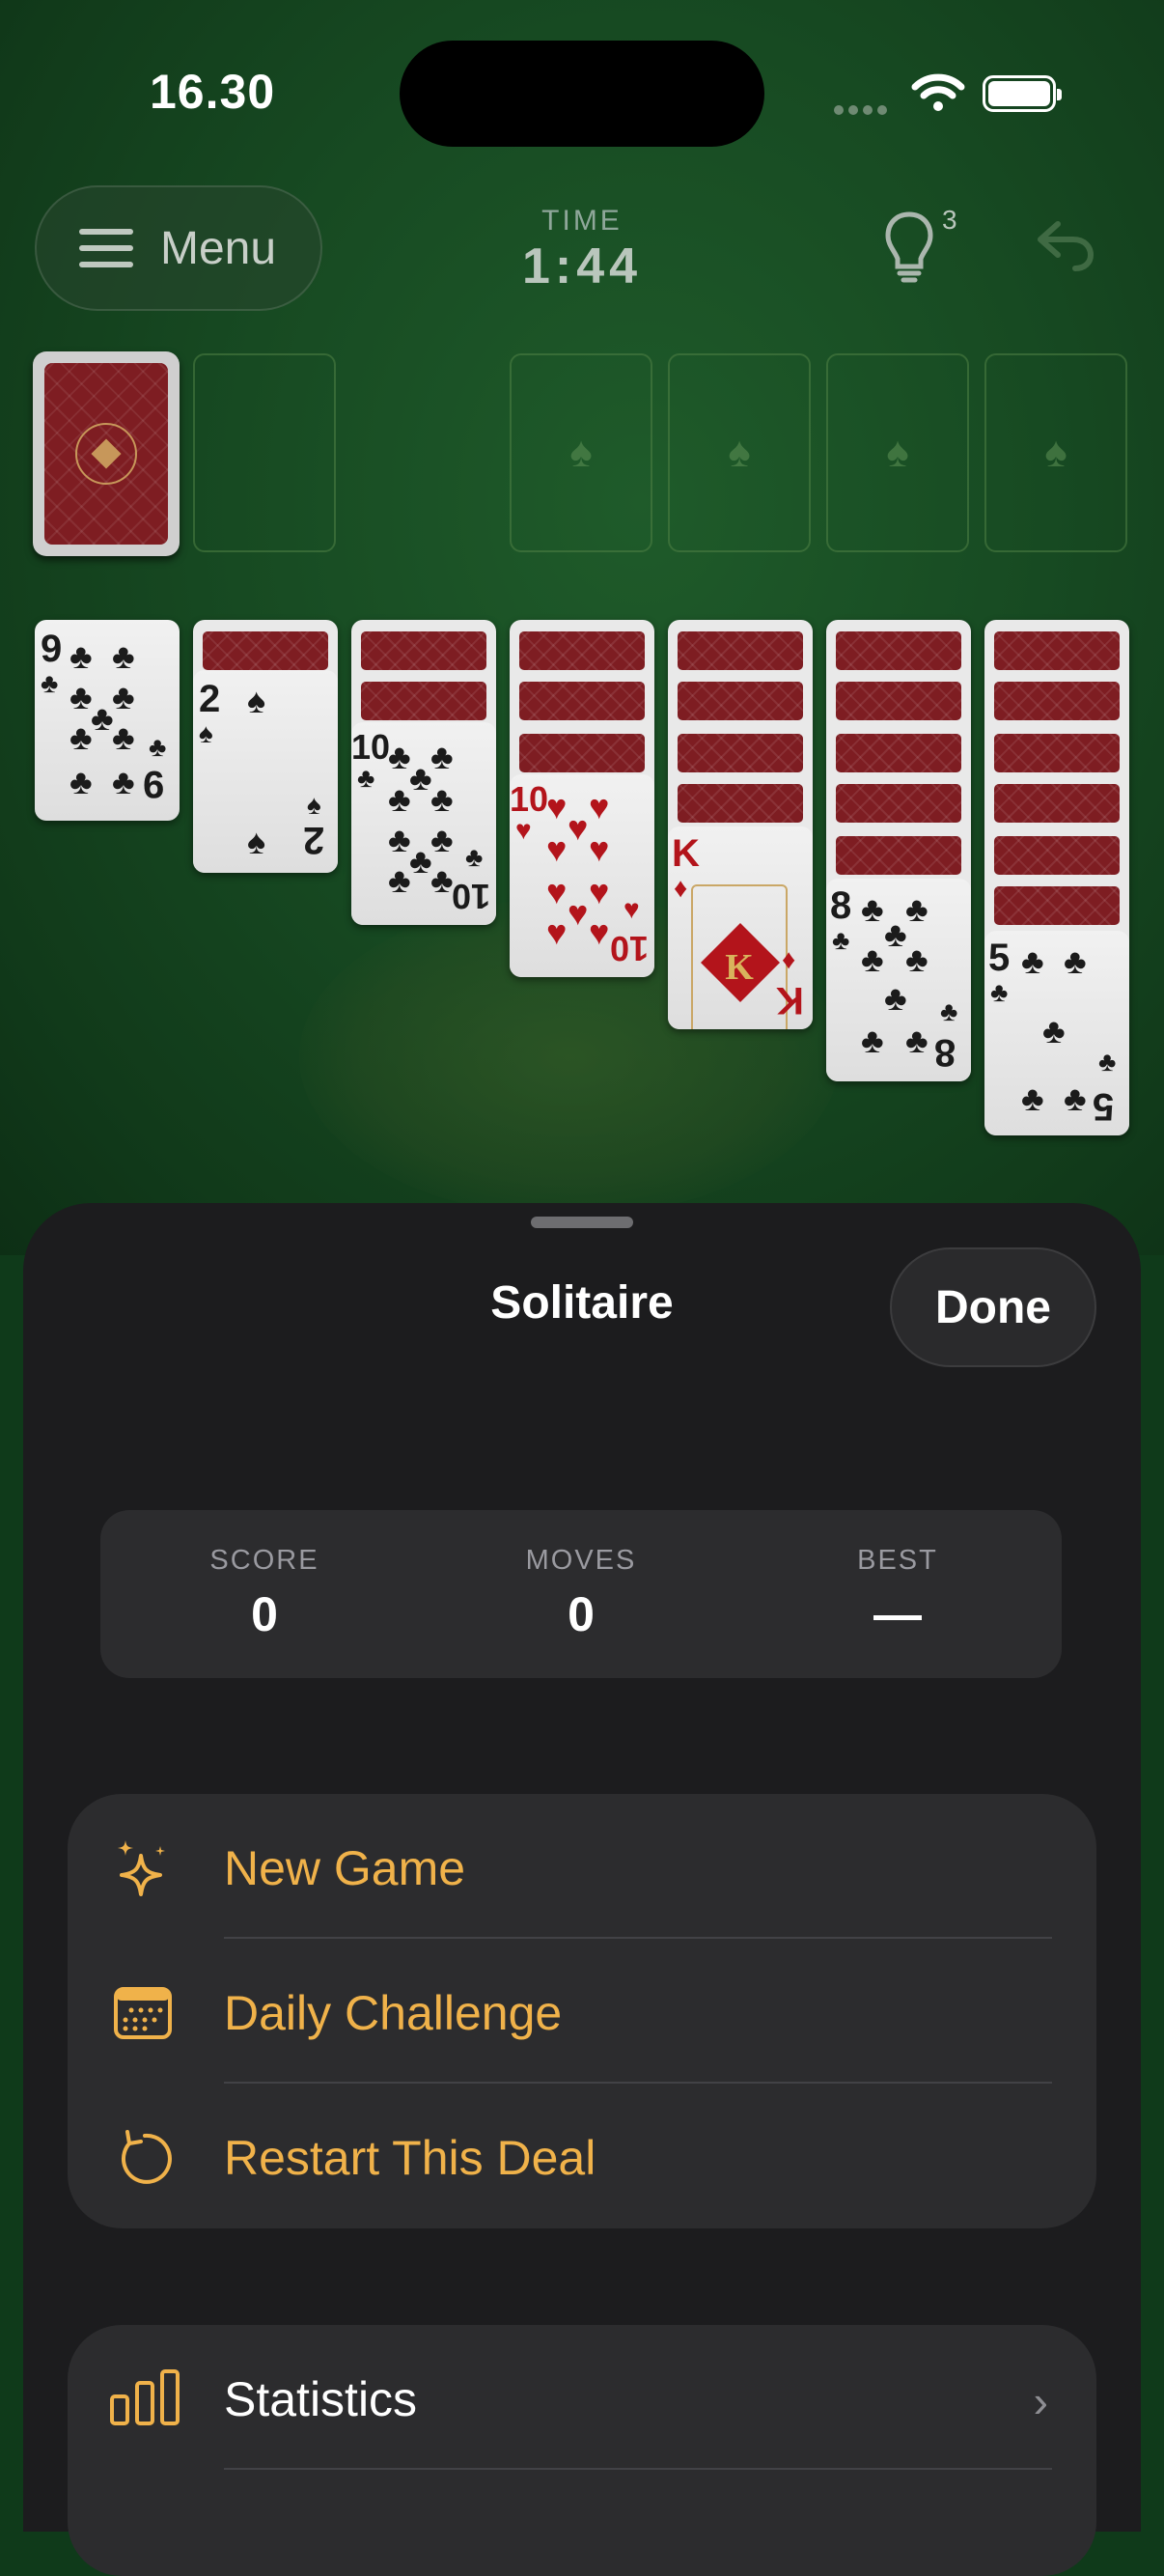  I want to click on tableau-card-5-clubs: 5 ♣ ♣ ♣ ♣ ♣ ♣ ♣ 5, so click(1057, 1033).